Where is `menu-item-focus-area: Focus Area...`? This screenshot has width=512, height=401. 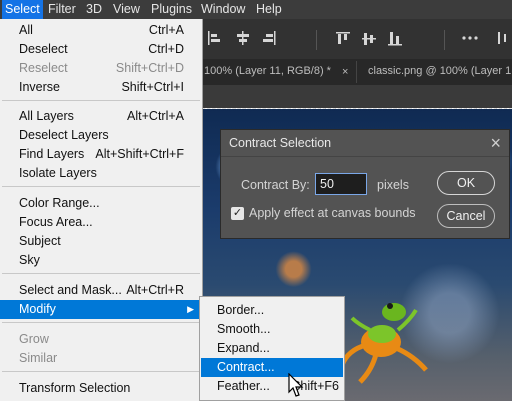 menu-item-focus-area: Focus Area... is located at coordinates (101, 222).